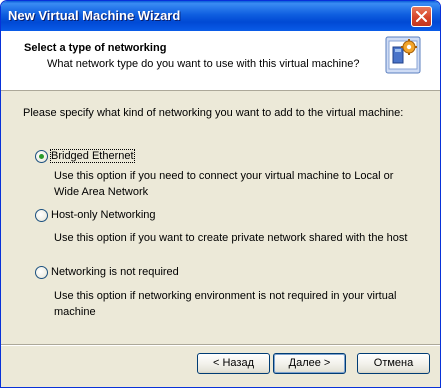  Describe the element at coordinates (94, 15) in the screenshot. I see `window-title: New Virtual Machine Wizard` at that location.